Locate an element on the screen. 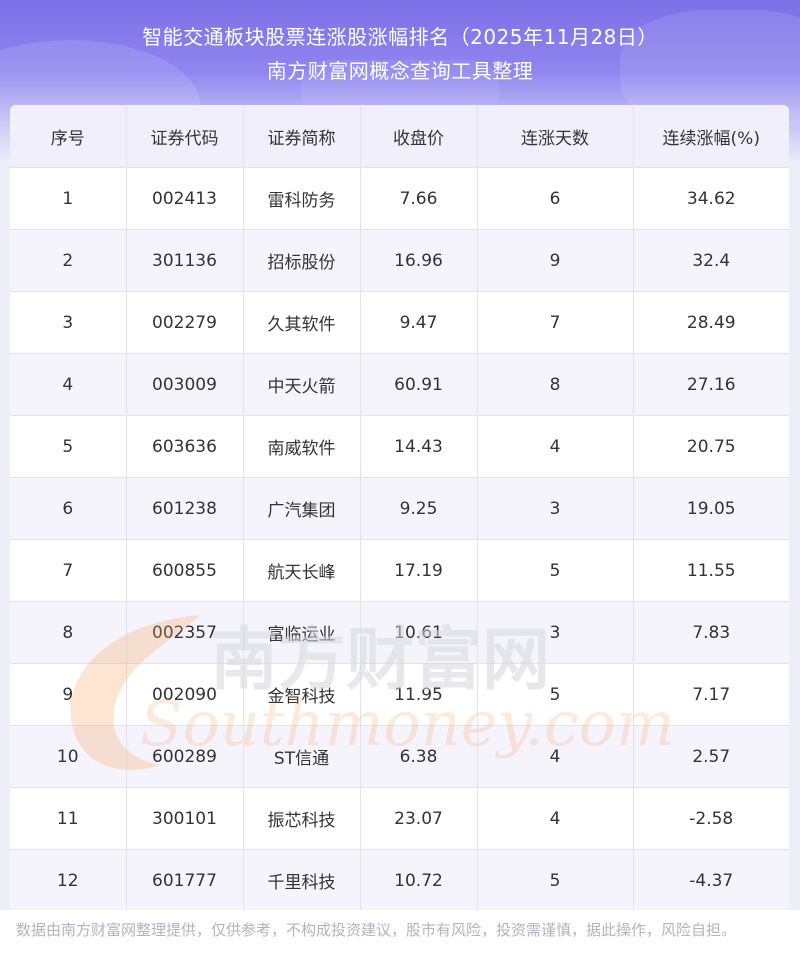  cell-name: 中天火箭 is located at coordinates (302, 384).